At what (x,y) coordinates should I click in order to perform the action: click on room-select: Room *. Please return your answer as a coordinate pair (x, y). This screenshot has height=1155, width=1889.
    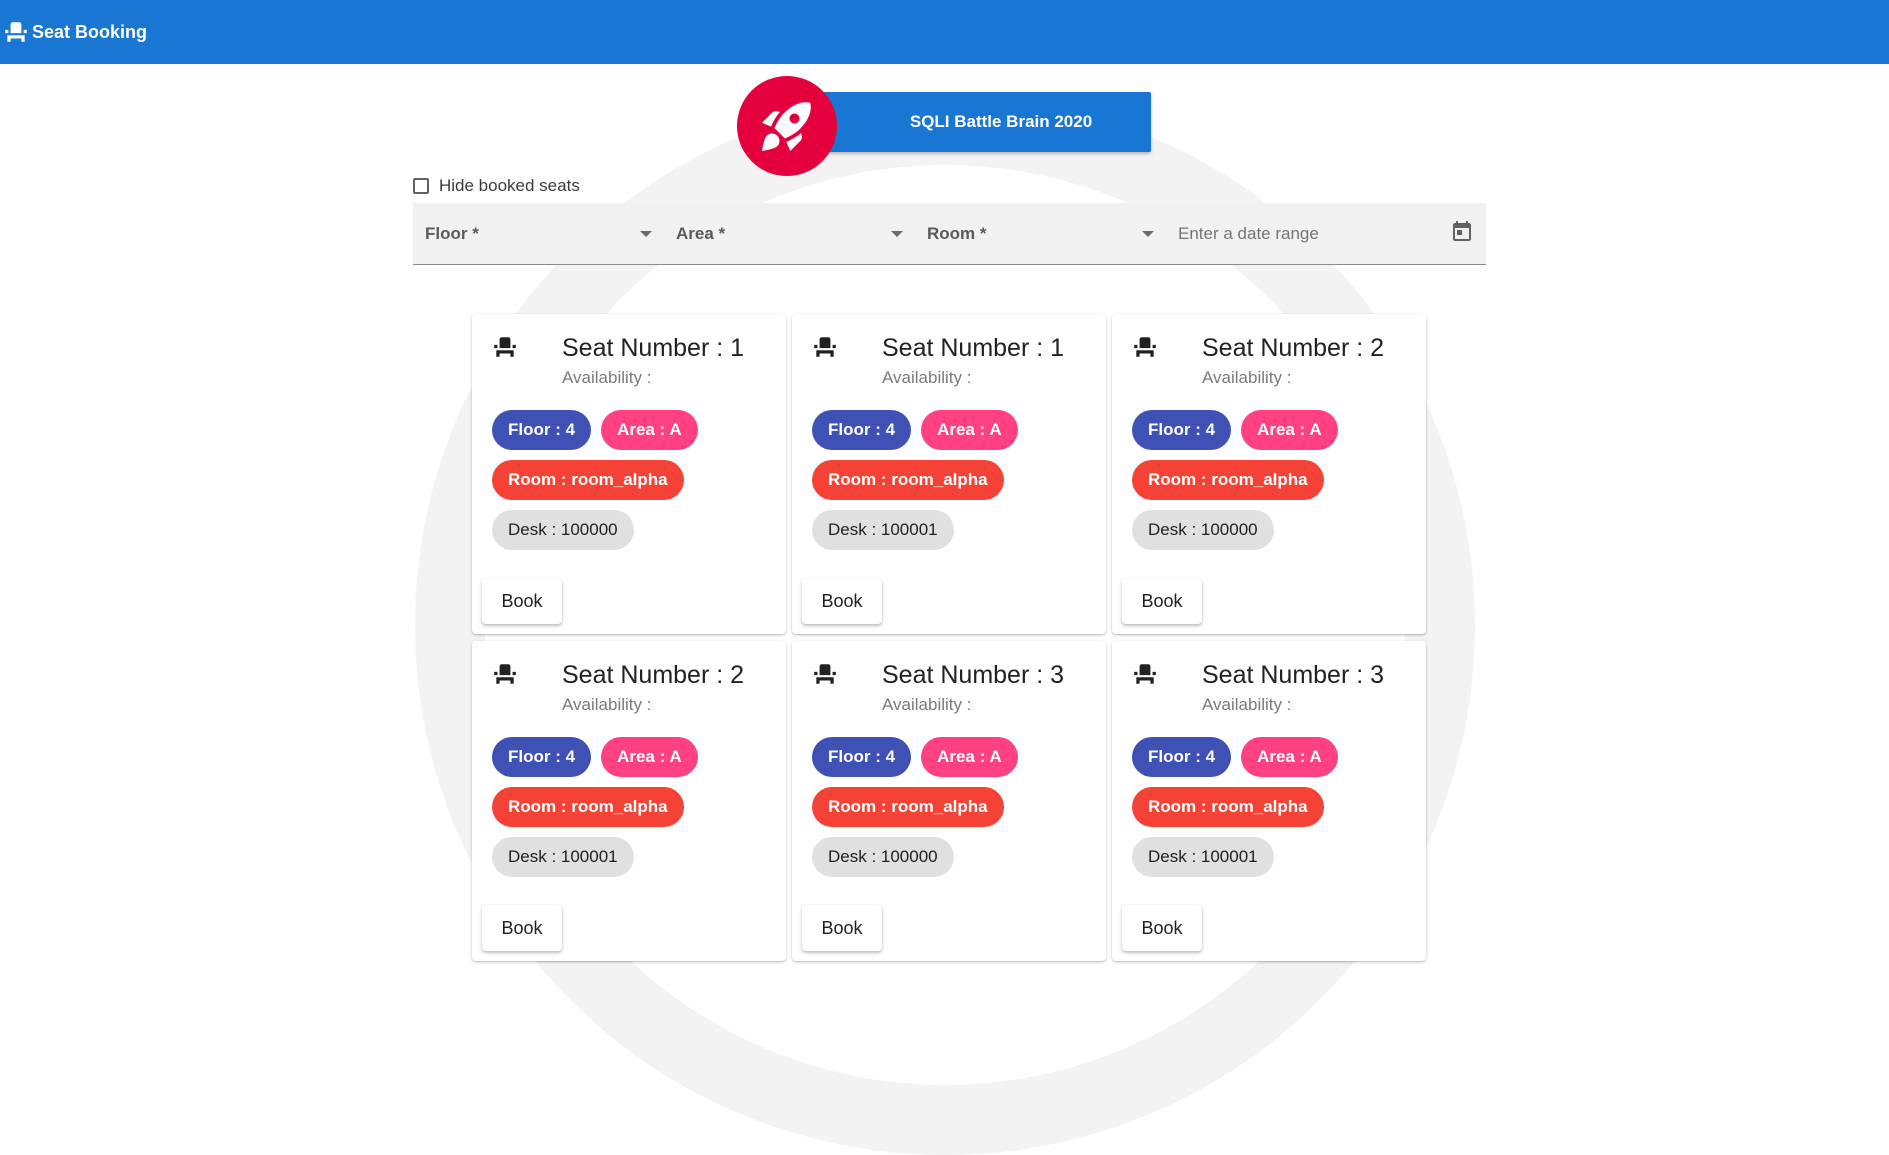
    Looking at the image, I should click on (1040, 233).